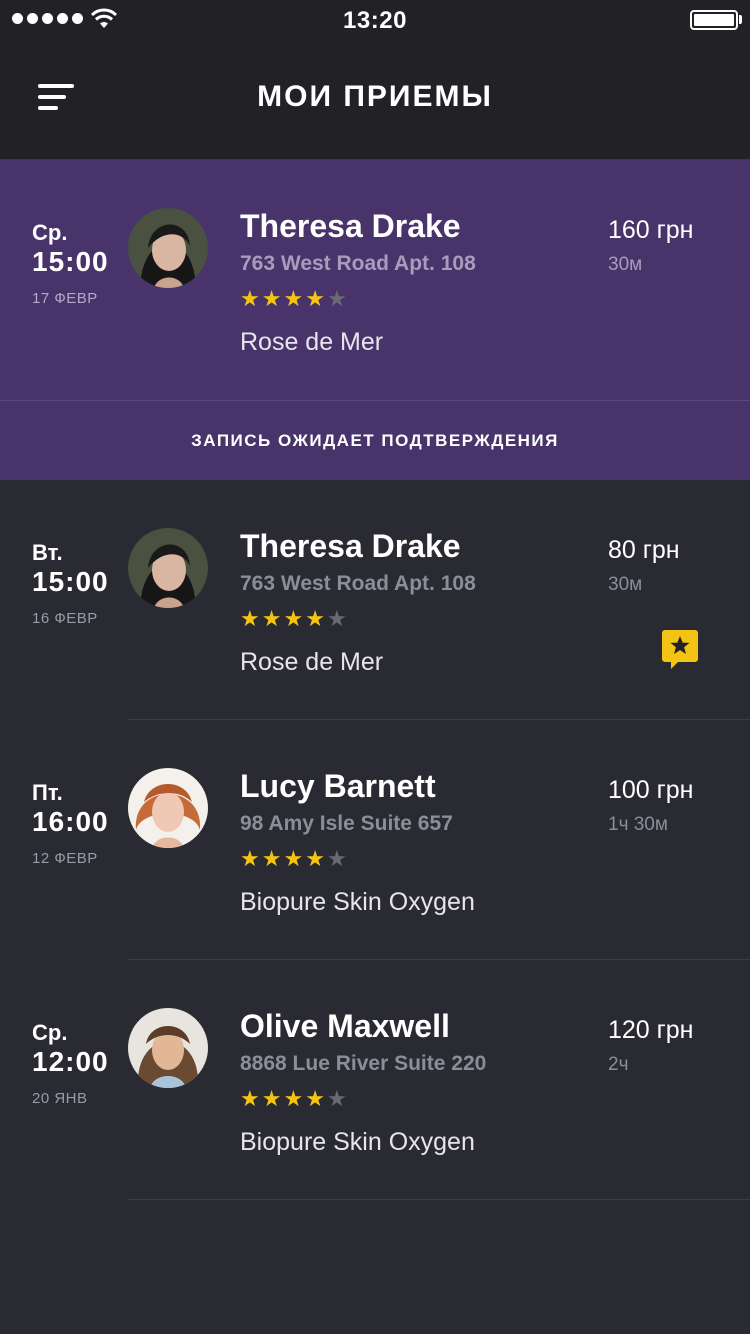 This screenshot has height=1334, width=750. I want to click on appointment-date: 16 ФЕВР, so click(65, 618).